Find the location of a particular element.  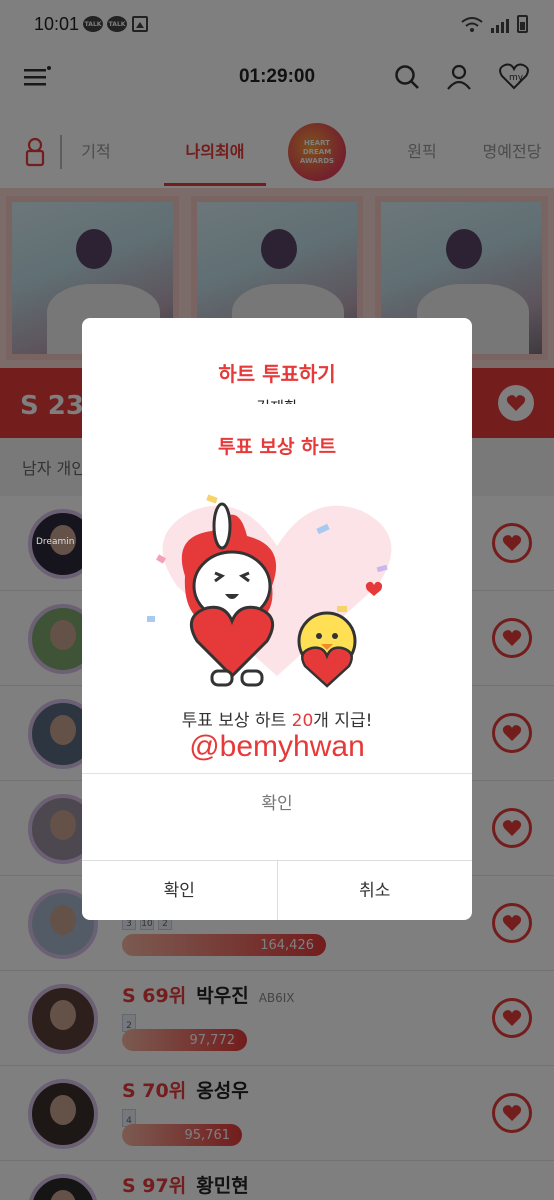

user-handle-watermark: @bemyhwan is located at coordinates (277, 746).